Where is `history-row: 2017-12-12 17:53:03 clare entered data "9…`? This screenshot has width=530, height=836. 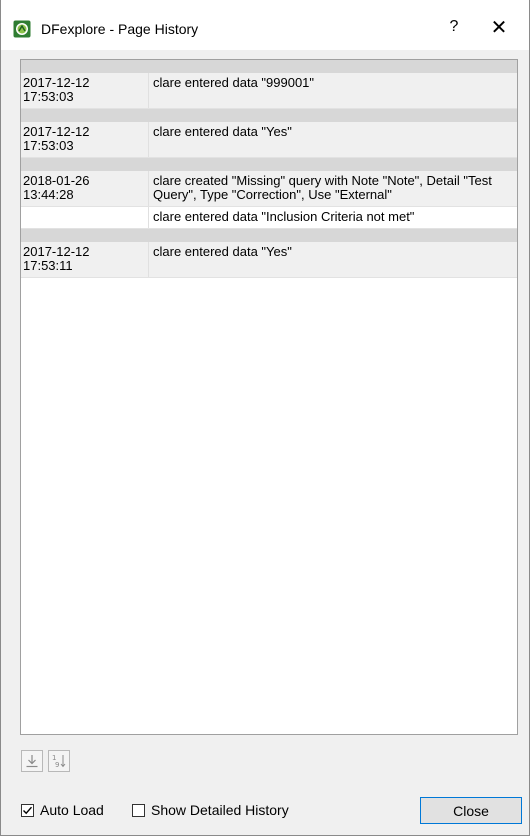
history-row: 2017-12-12 17:53:03 clare entered data "9… is located at coordinates (269, 91).